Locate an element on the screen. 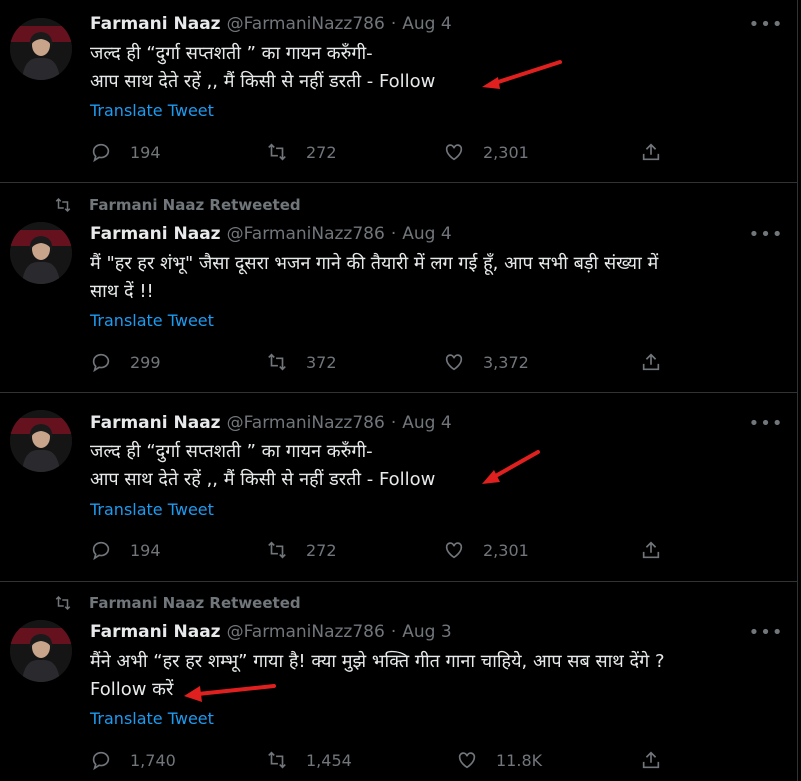  reply-button: 1,740 is located at coordinates (133, 760).